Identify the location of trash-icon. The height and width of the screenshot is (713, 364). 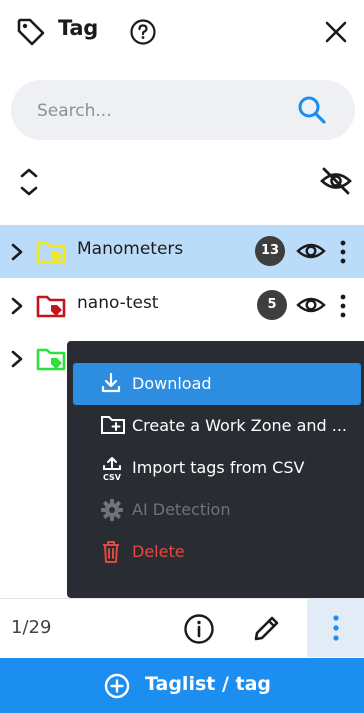
(111, 552).